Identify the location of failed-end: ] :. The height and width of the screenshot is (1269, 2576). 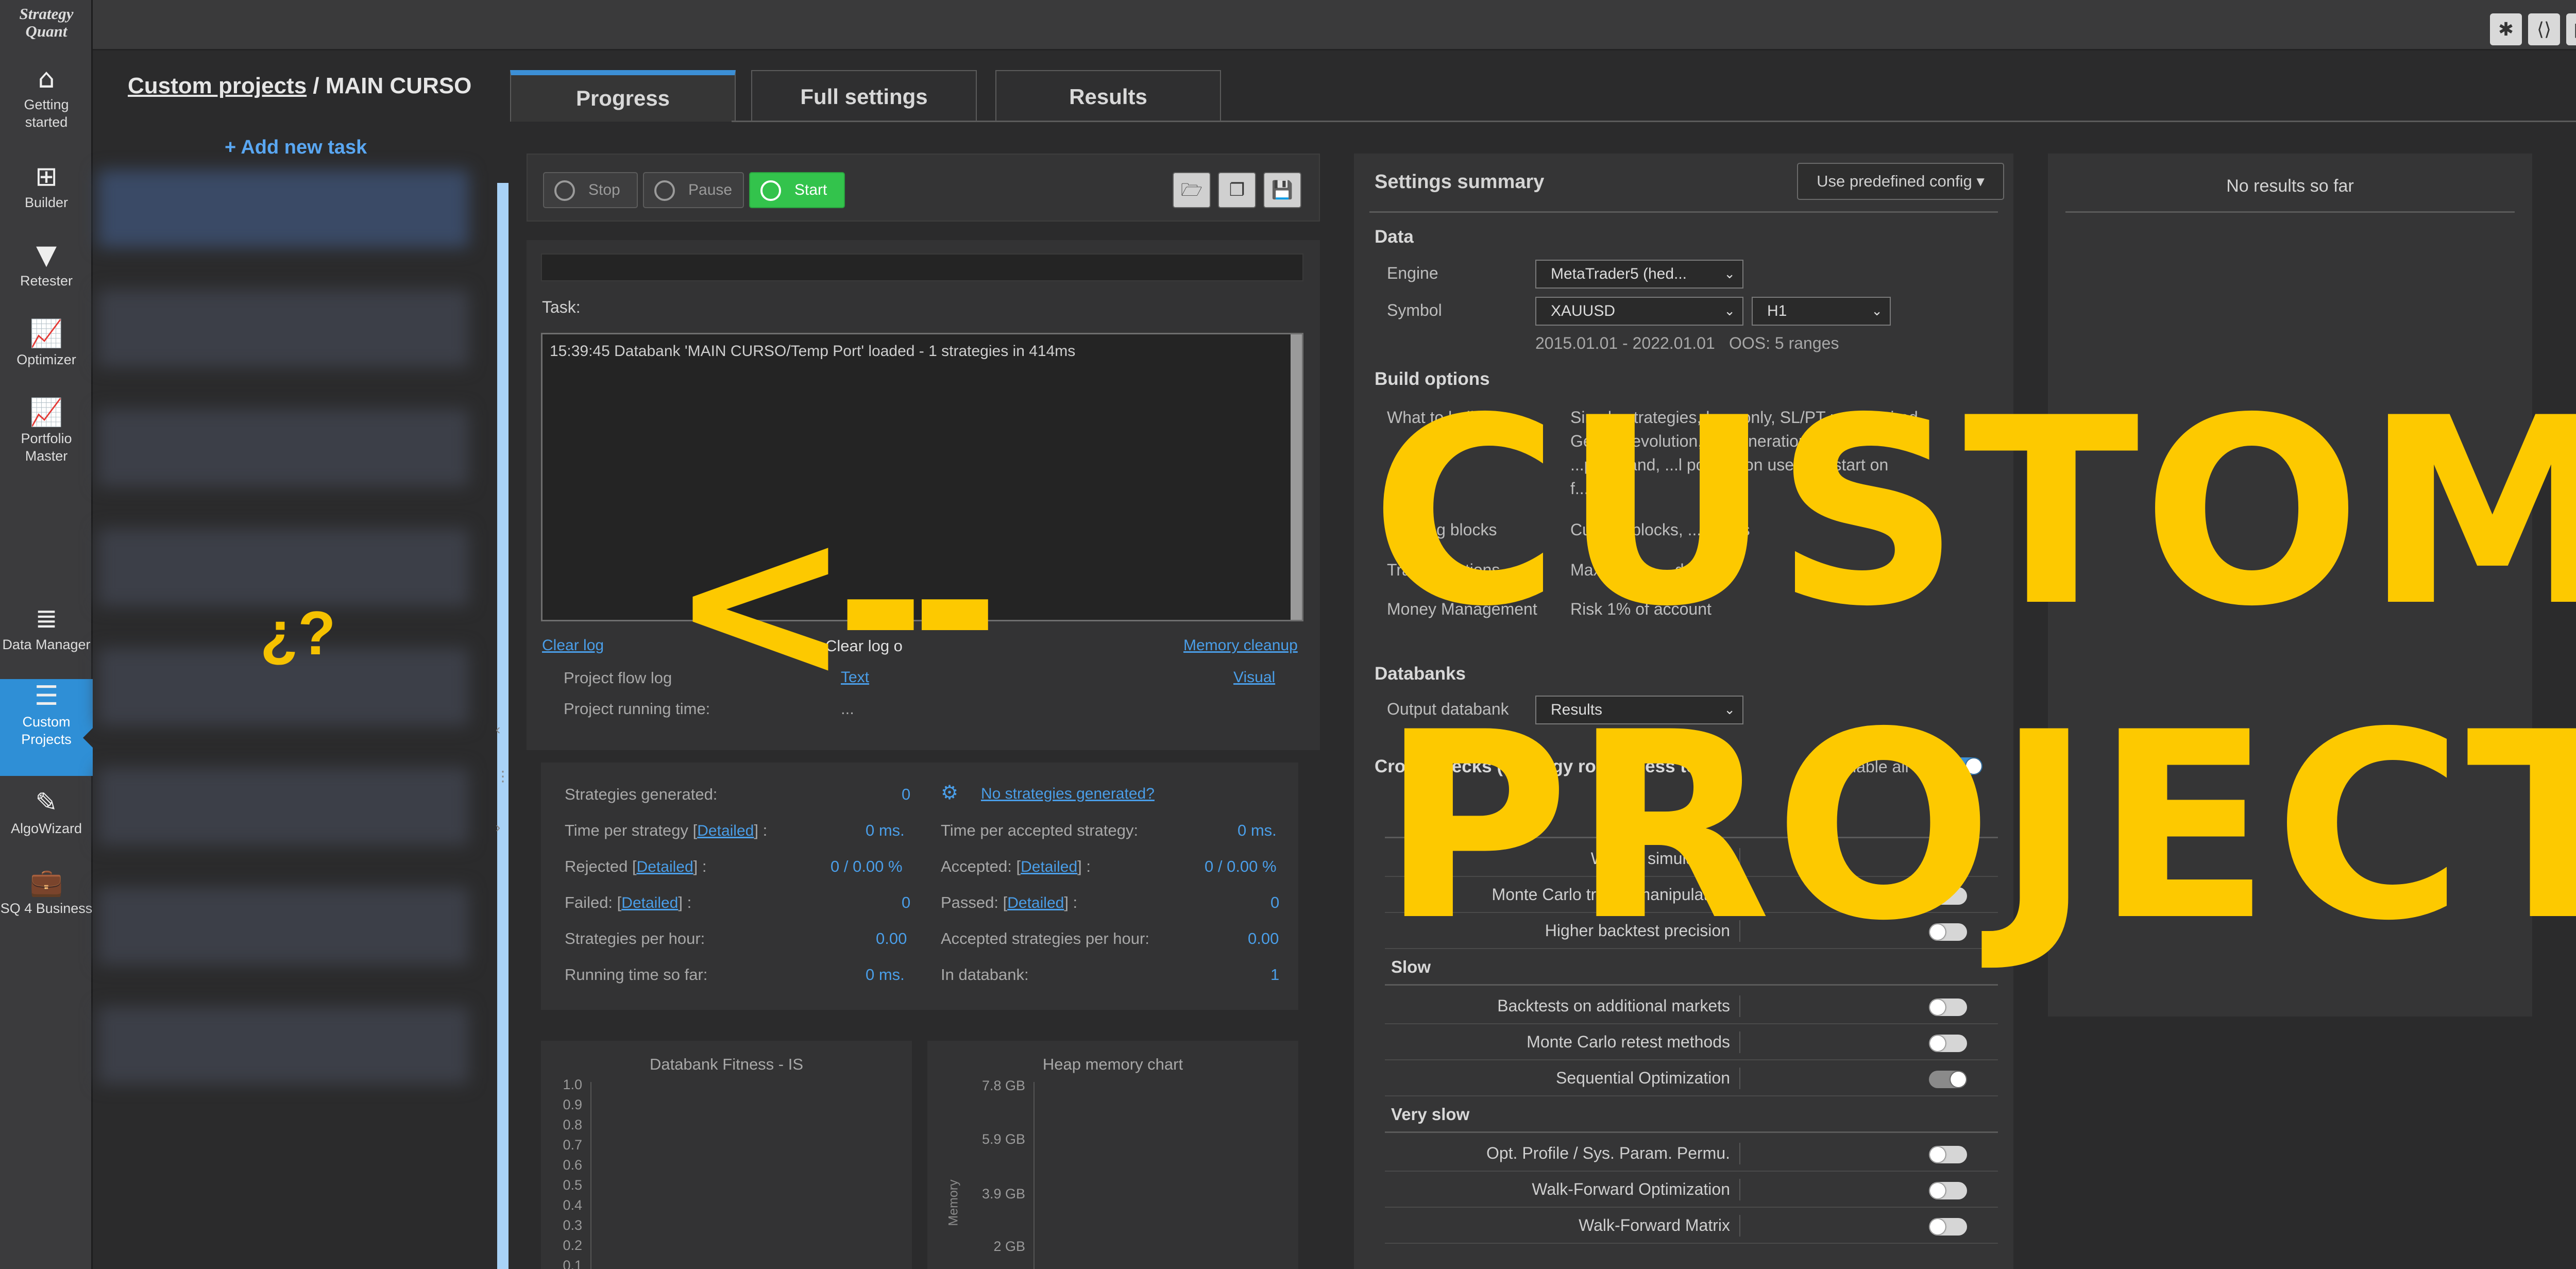
(685, 902).